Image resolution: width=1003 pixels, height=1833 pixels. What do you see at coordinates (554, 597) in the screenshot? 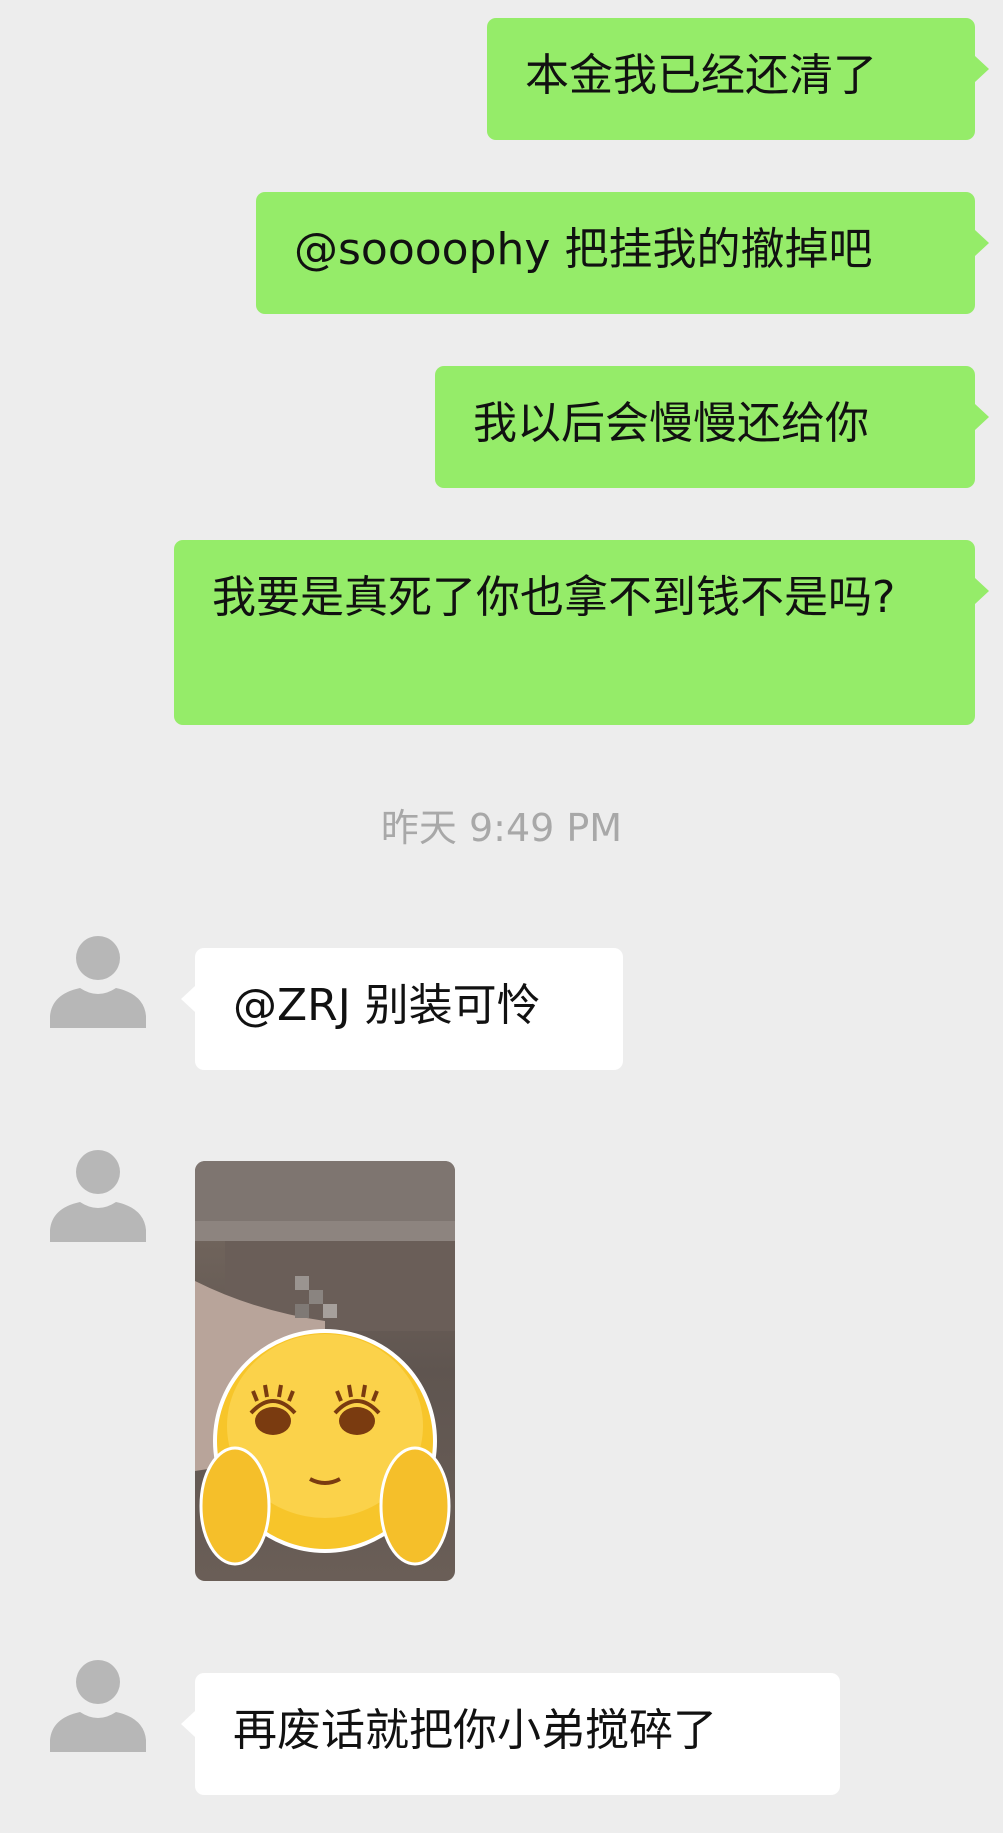
I see `message-text: 我要是真死了你也拿不到钱不是吗?` at bounding box center [554, 597].